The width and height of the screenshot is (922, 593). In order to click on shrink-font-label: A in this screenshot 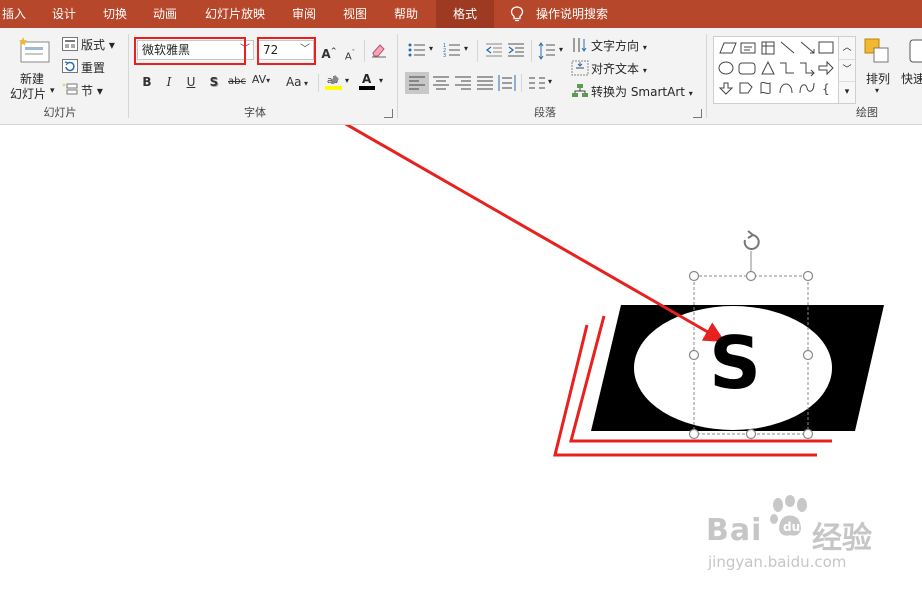, I will do `click(348, 57)`.